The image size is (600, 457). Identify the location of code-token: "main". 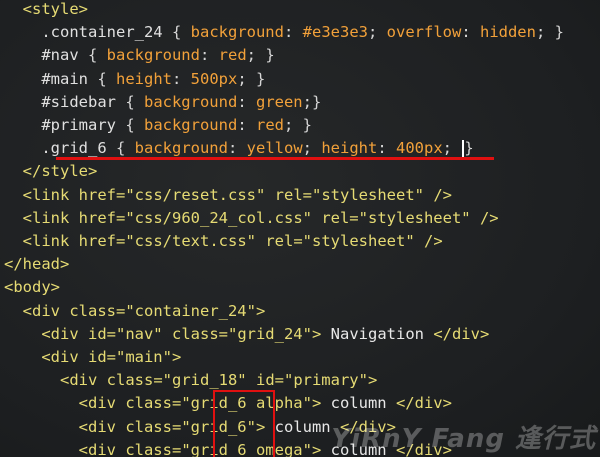
(143, 357).